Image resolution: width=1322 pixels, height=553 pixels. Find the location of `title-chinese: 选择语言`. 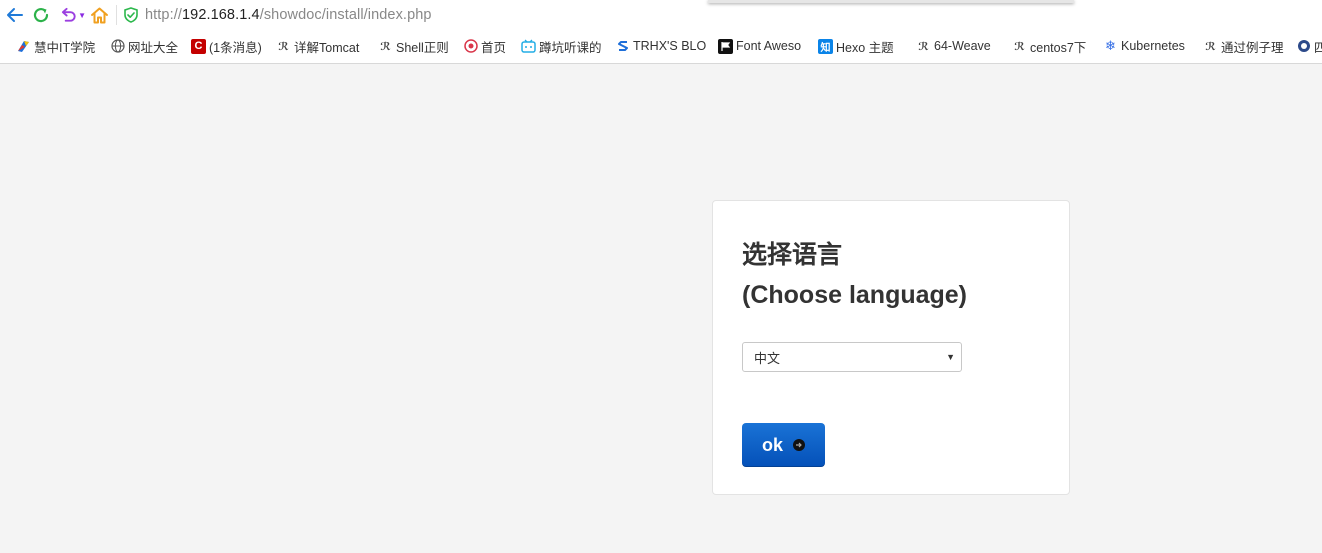

title-chinese: 选择语言 is located at coordinates (792, 255).